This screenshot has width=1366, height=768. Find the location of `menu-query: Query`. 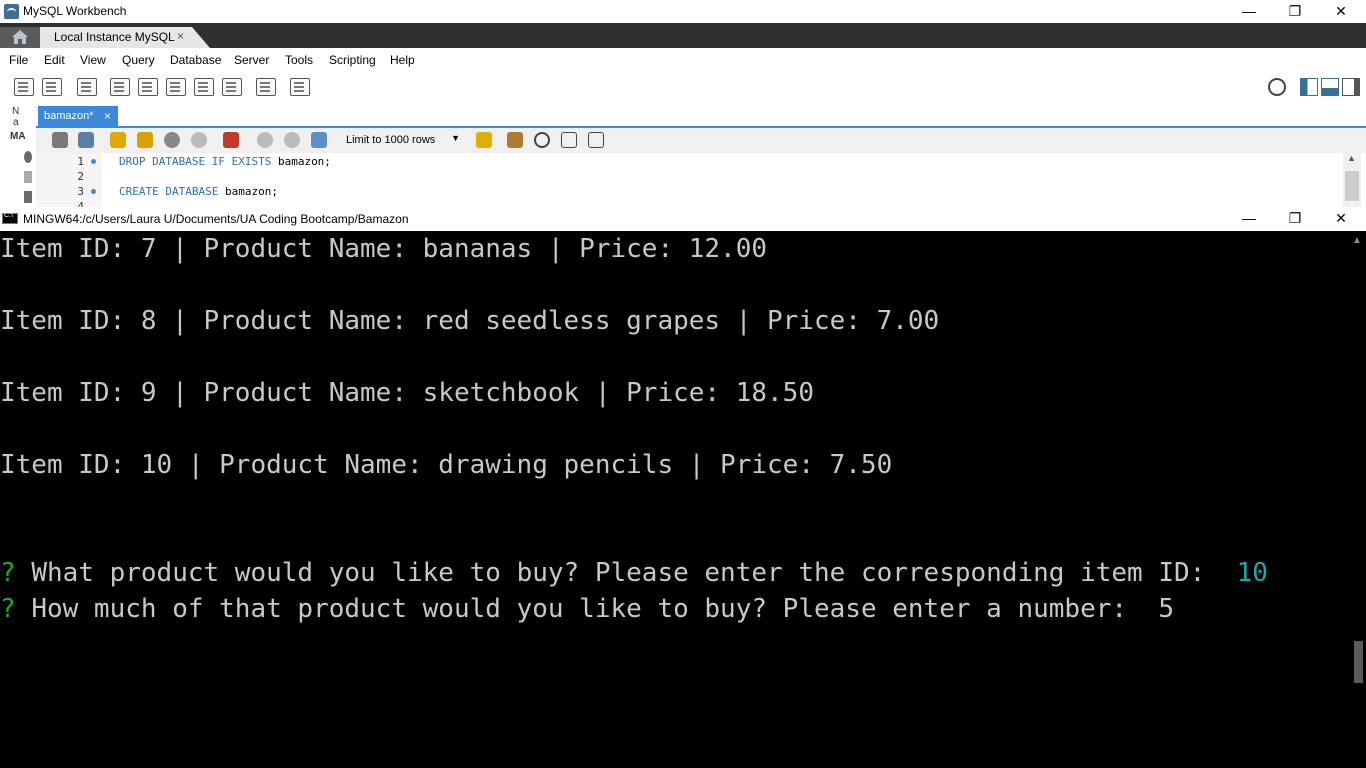

menu-query: Query is located at coordinates (138, 60).